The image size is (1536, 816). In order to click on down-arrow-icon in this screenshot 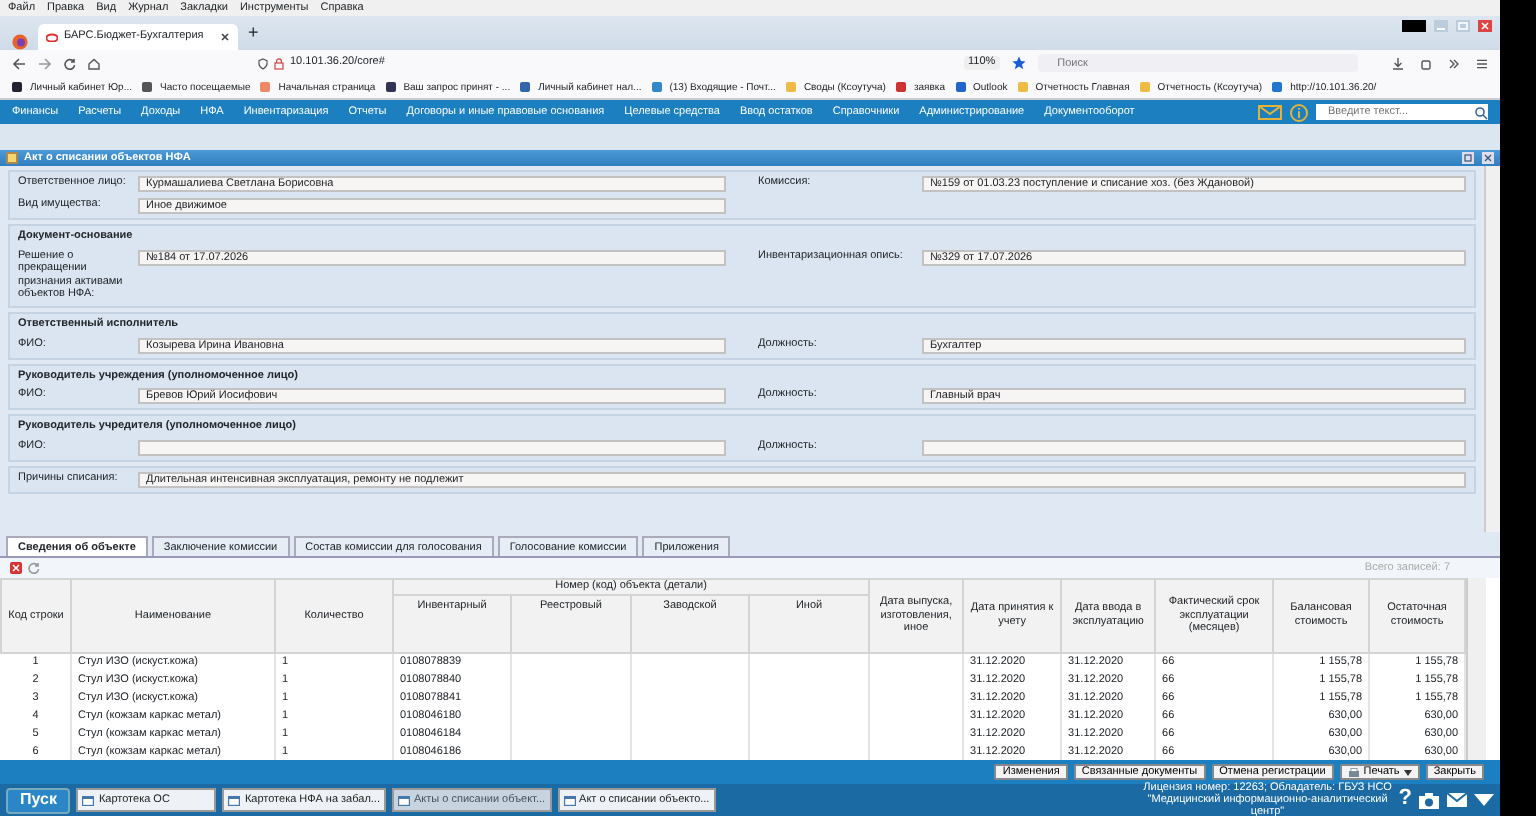, I will do `click(1484, 800)`.